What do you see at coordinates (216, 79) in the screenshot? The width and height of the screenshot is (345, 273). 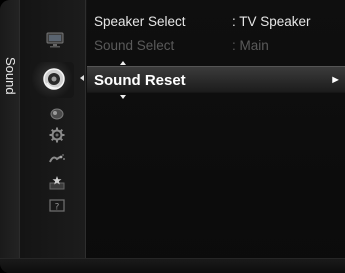 I see `menu-item-sound-reset: Sound Reset ►` at bounding box center [216, 79].